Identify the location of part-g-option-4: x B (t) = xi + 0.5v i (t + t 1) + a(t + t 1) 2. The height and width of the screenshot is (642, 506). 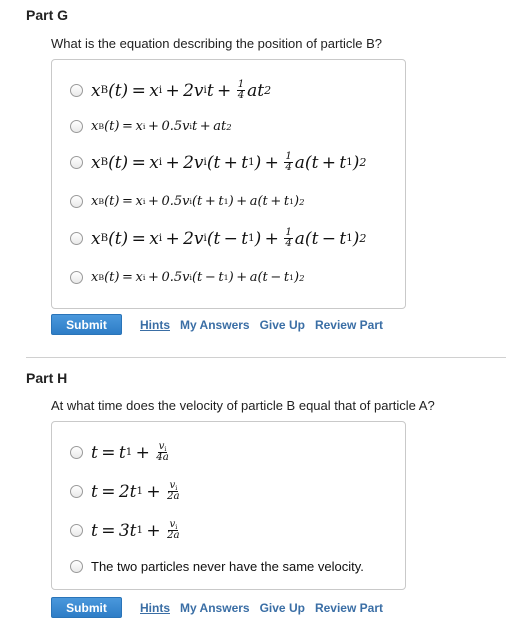
(187, 201).